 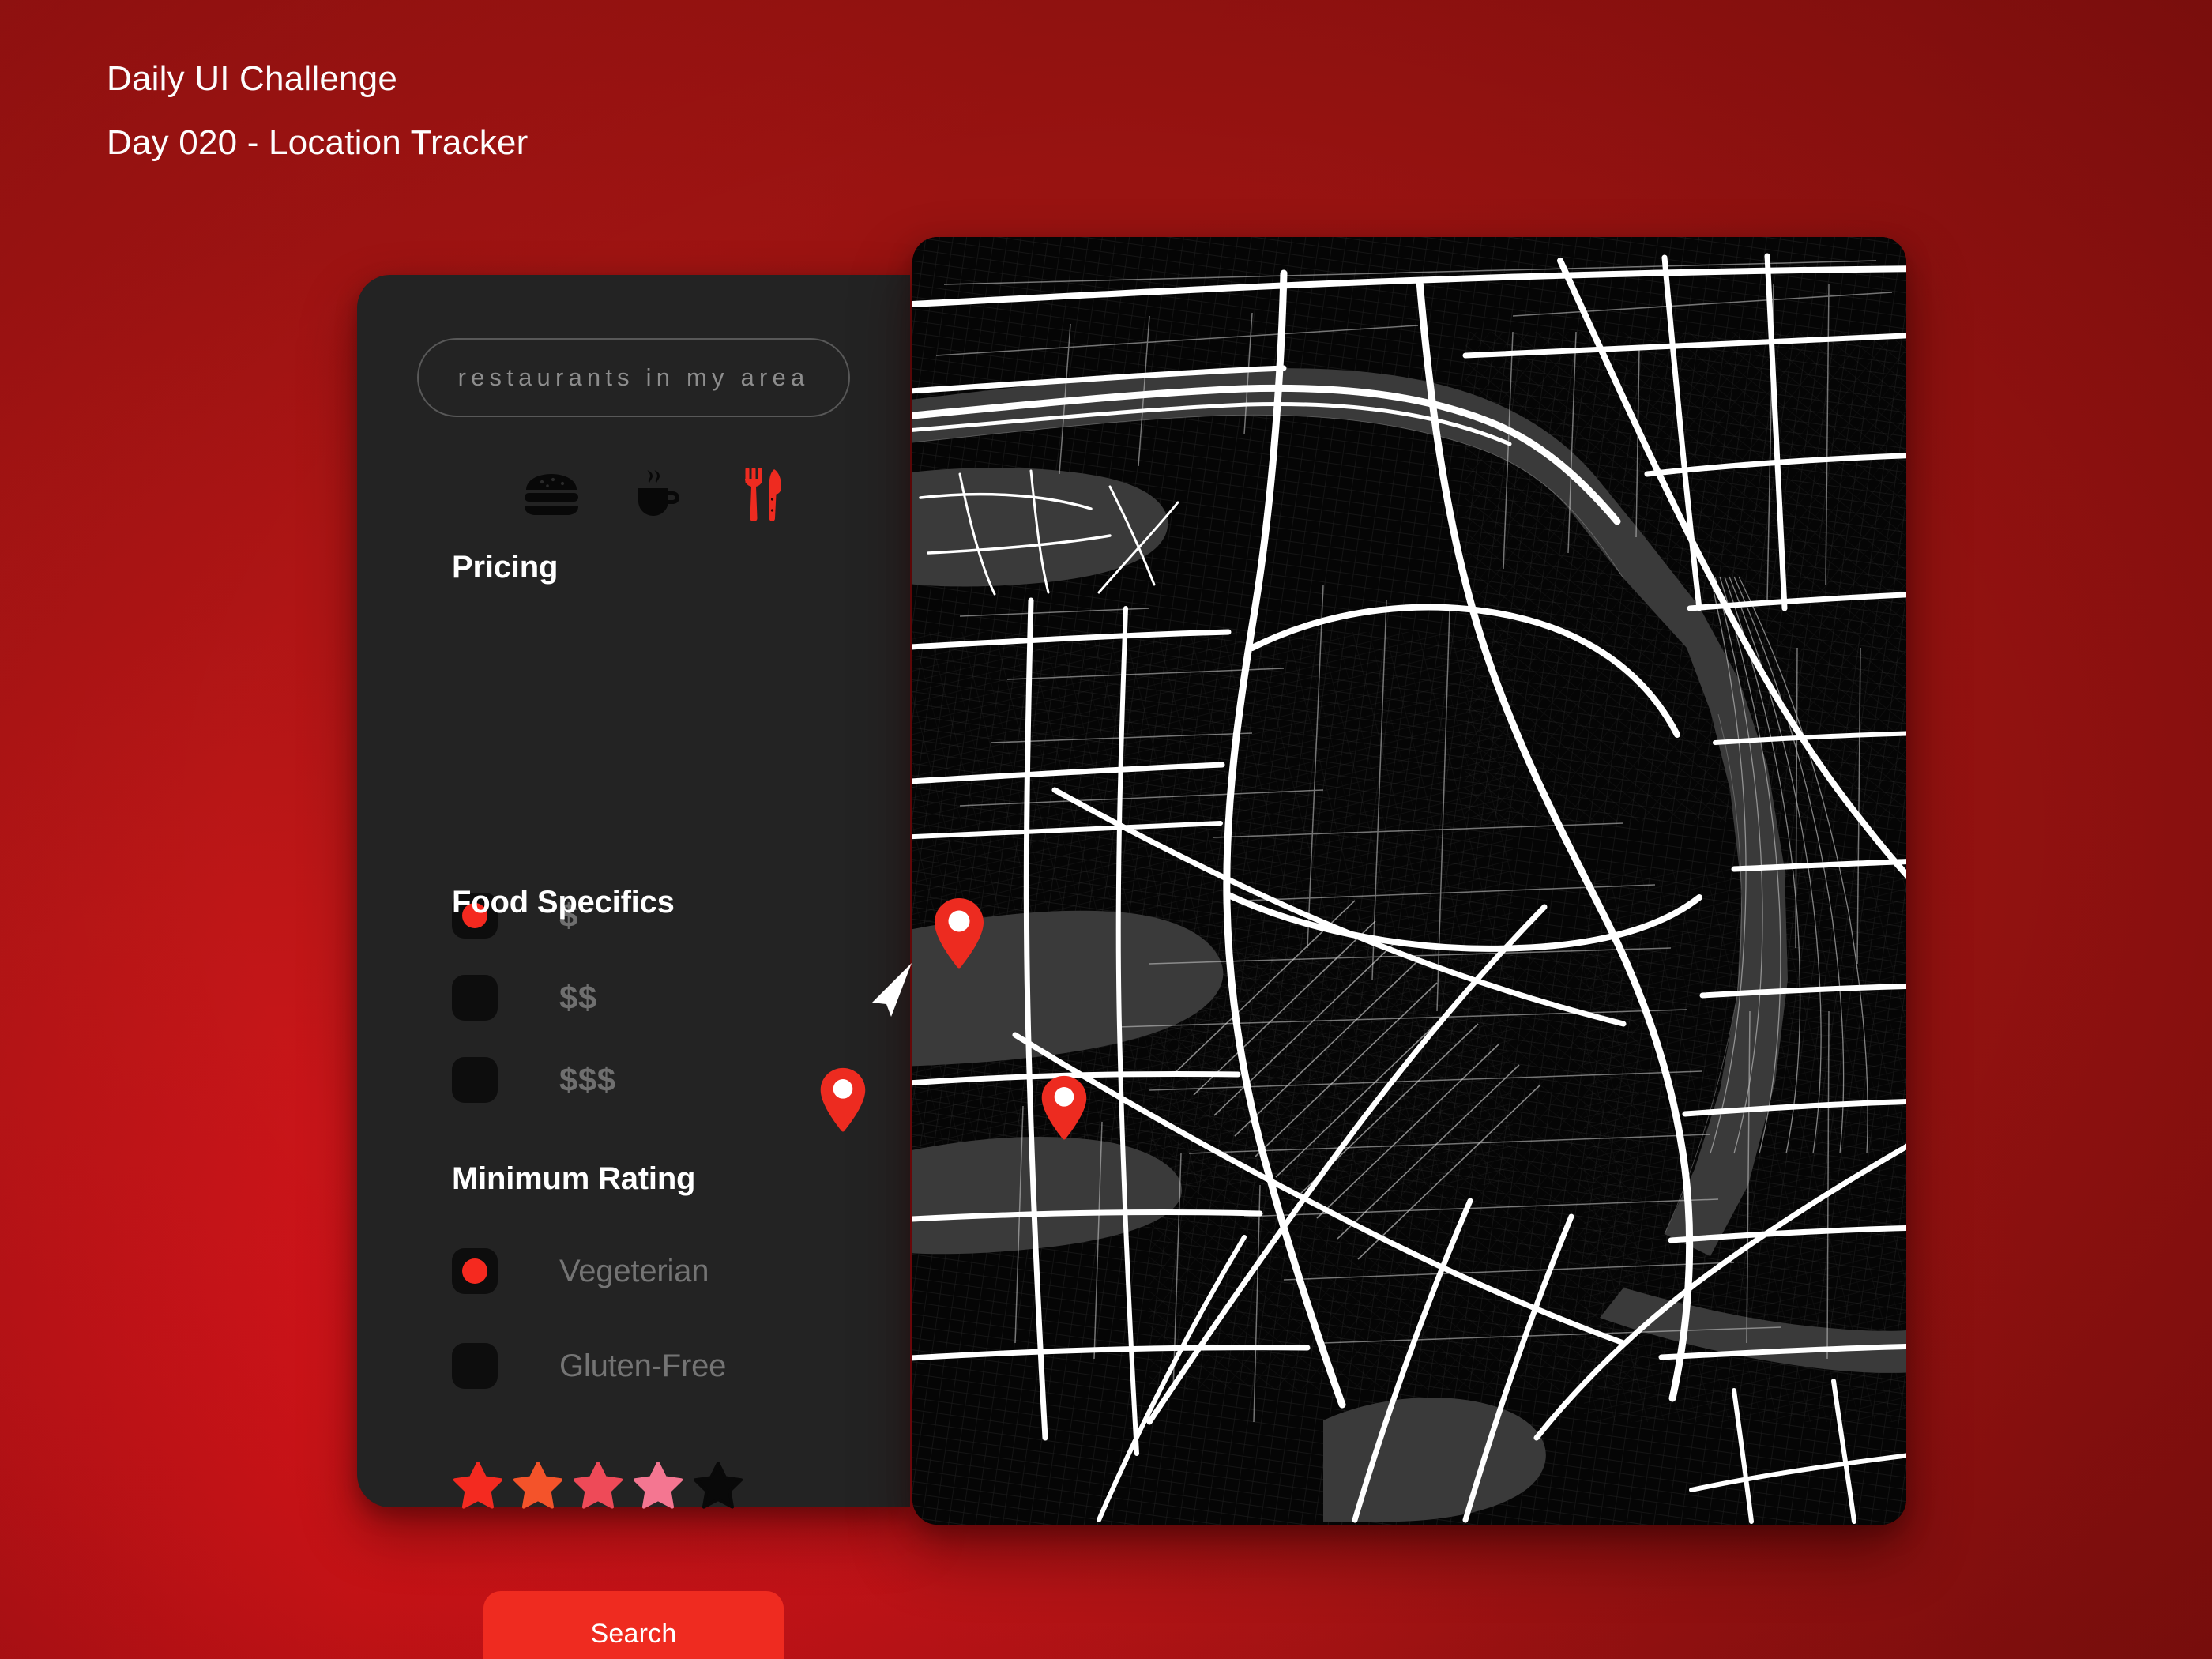 What do you see at coordinates (318, 143) in the screenshot?
I see `page-subtitle: Day 020 - Location Tracker` at bounding box center [318, 143].